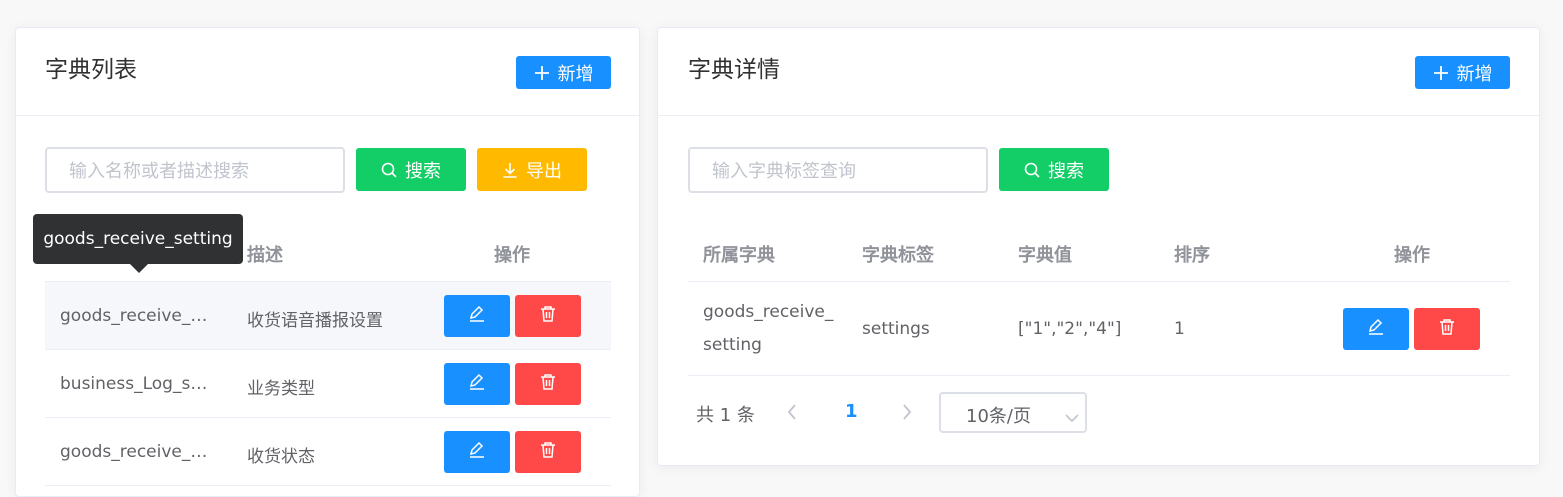  I want to click on dict-label-search-input: 输入字典标签查询, so click(838, 170).